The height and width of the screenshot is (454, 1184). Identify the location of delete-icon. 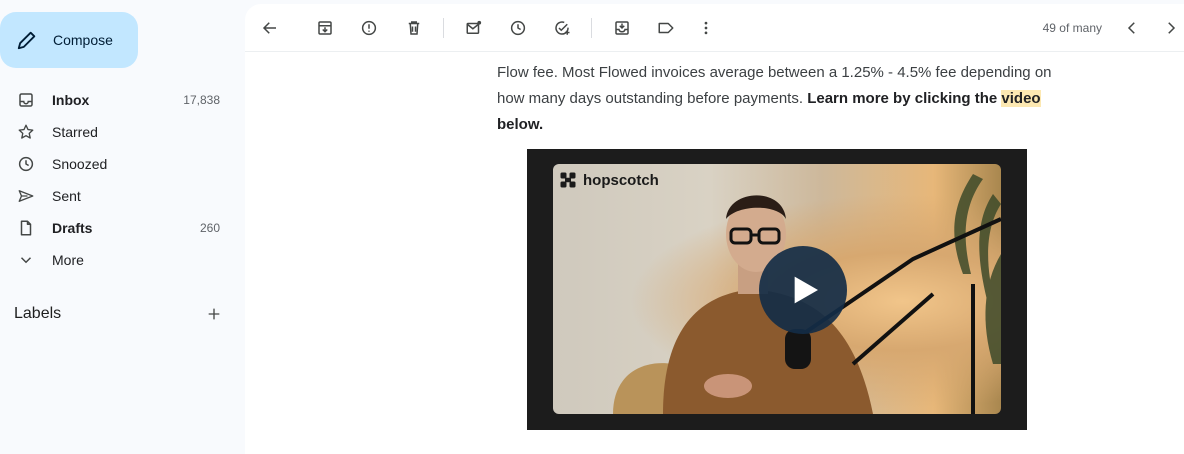
(414, 28).